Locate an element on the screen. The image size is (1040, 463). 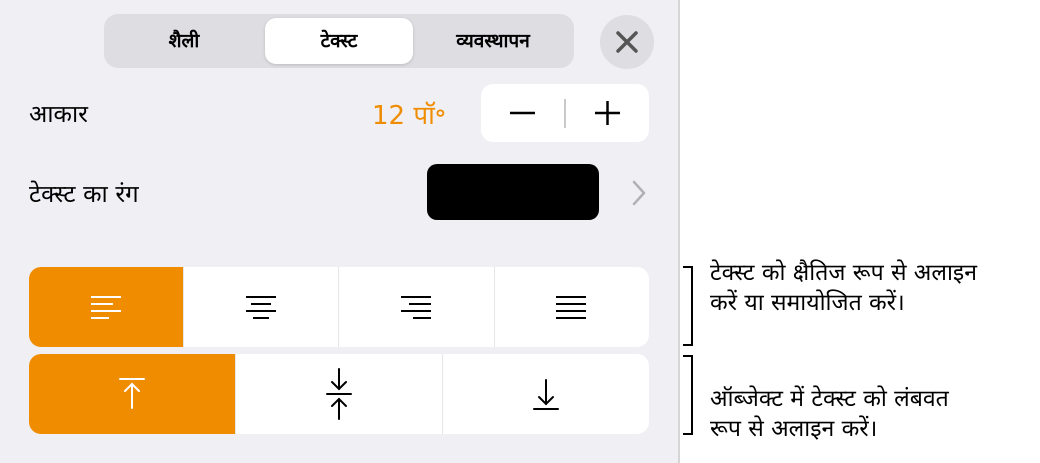
align-middle-icon is located at coordinates (339, 394).